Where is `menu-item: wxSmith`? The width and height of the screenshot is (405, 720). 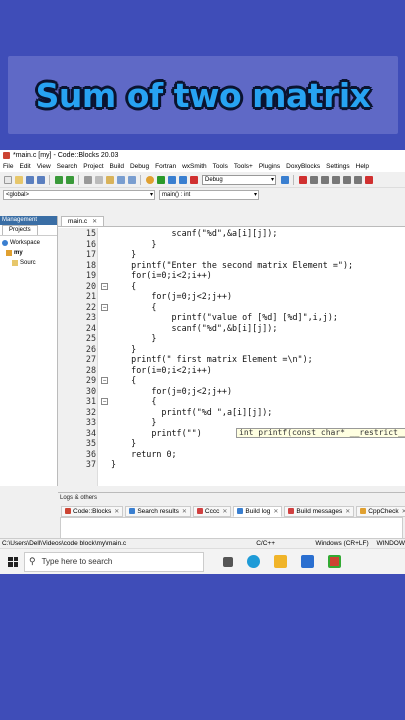
menu-item: wxSmith is located at coordinates (194, 166).